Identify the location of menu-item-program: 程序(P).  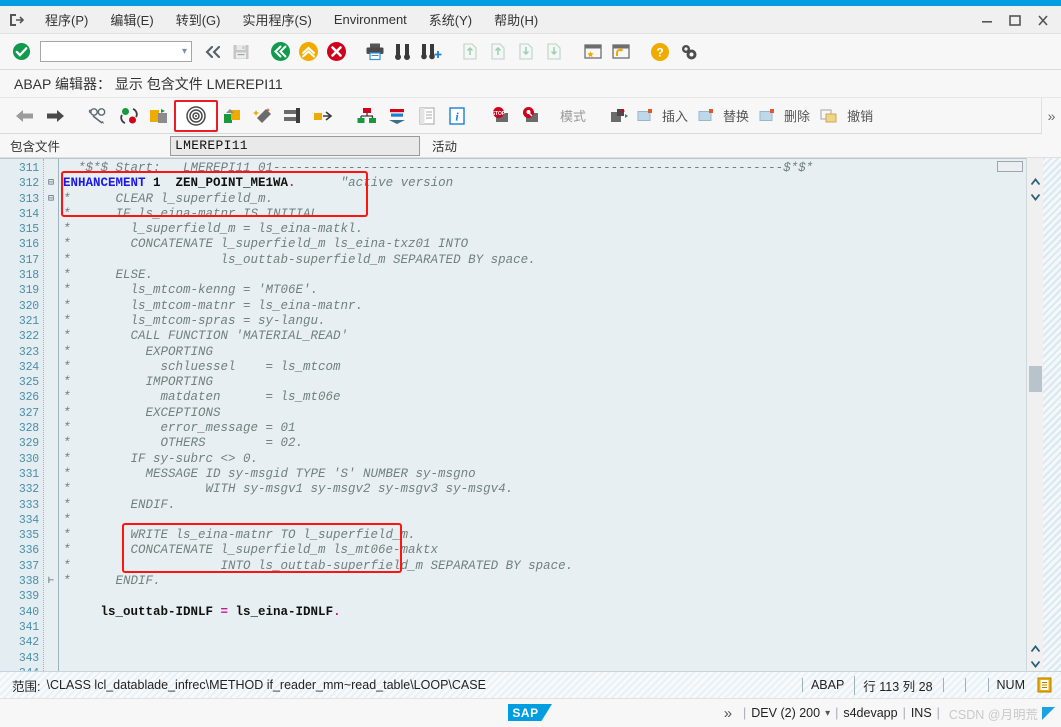
(66, 19).